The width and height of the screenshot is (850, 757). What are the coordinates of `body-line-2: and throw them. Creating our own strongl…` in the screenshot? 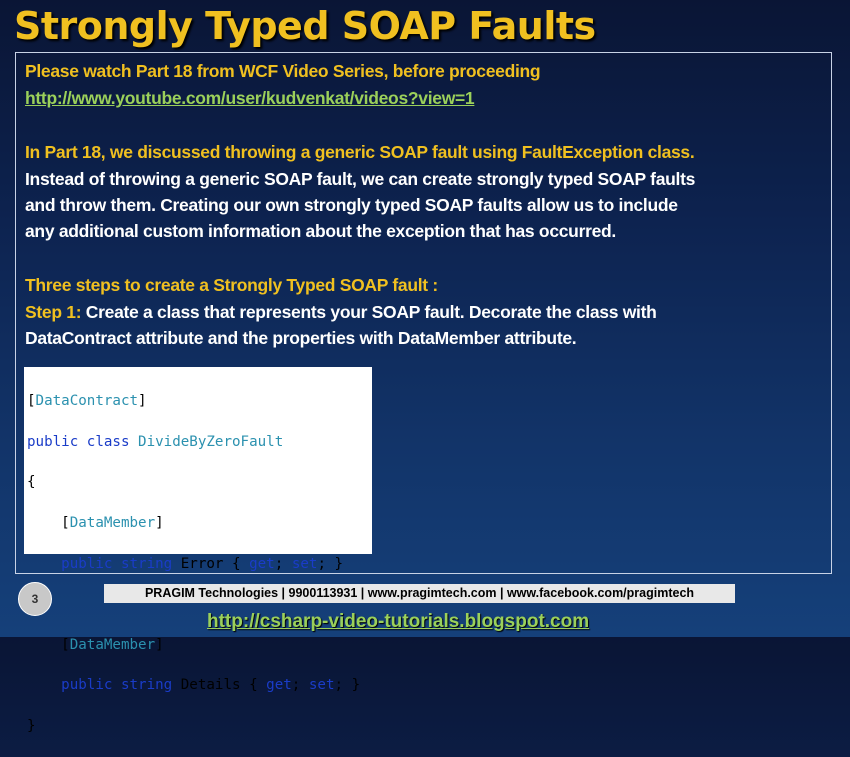 It's located at (351, 205).